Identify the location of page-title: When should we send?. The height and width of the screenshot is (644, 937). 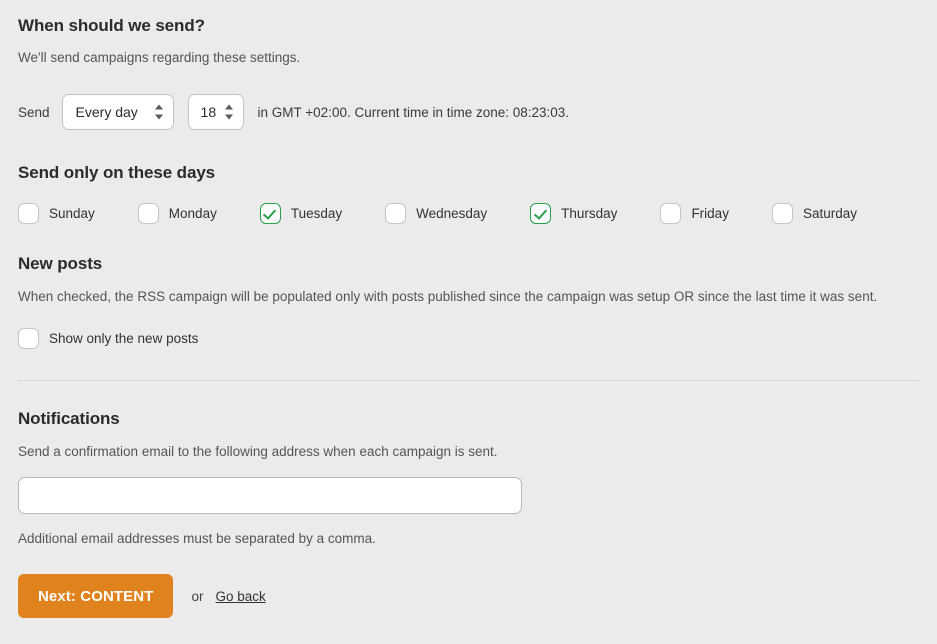
(111, 25).